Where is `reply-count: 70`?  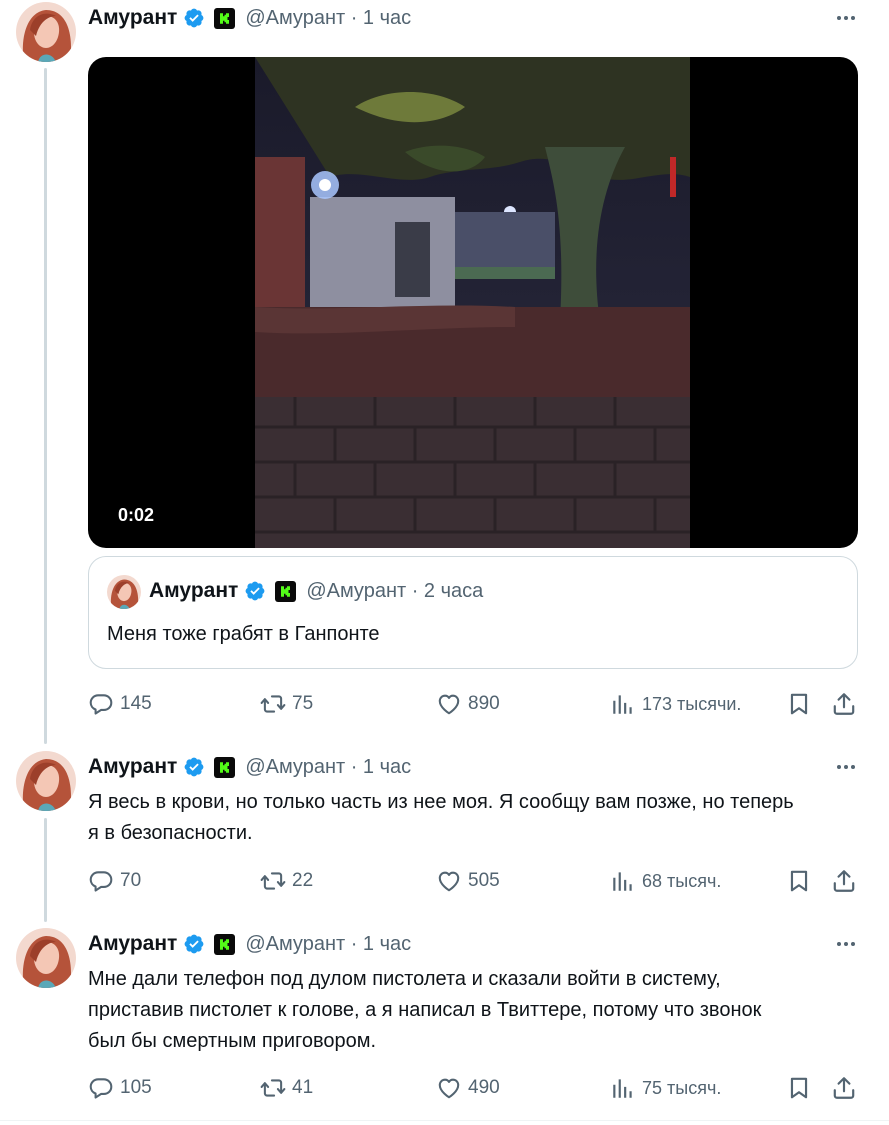
reply-count: 70 is located at coordinates (131, 880).